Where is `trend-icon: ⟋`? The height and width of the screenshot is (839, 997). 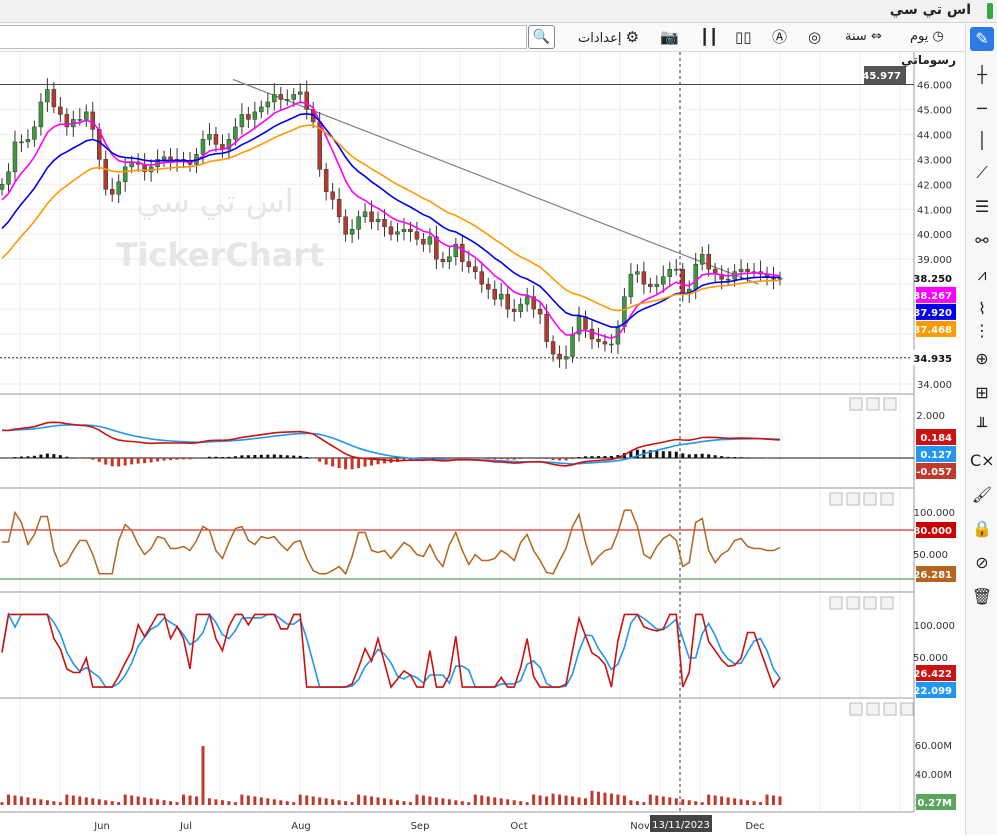
trend-icon: ⟋ is located at coordinates (982, 173).